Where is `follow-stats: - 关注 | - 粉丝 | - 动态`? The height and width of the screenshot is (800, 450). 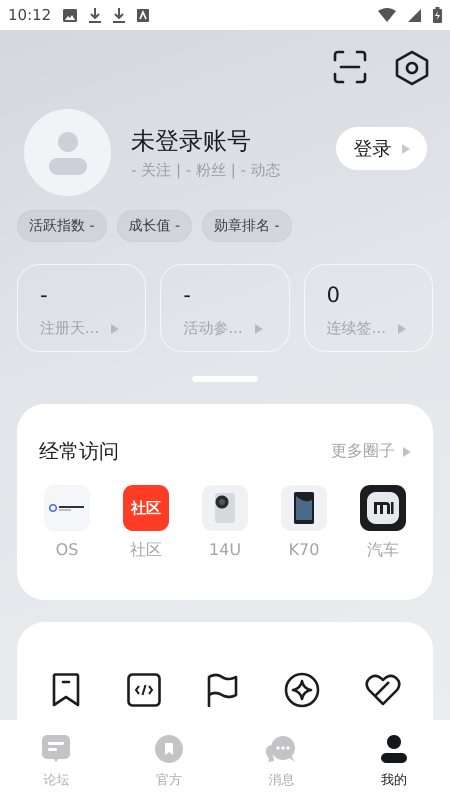 follow-stats: - 关注 | - 粉丝 | - 动态 is located at coordinates (206, 170).